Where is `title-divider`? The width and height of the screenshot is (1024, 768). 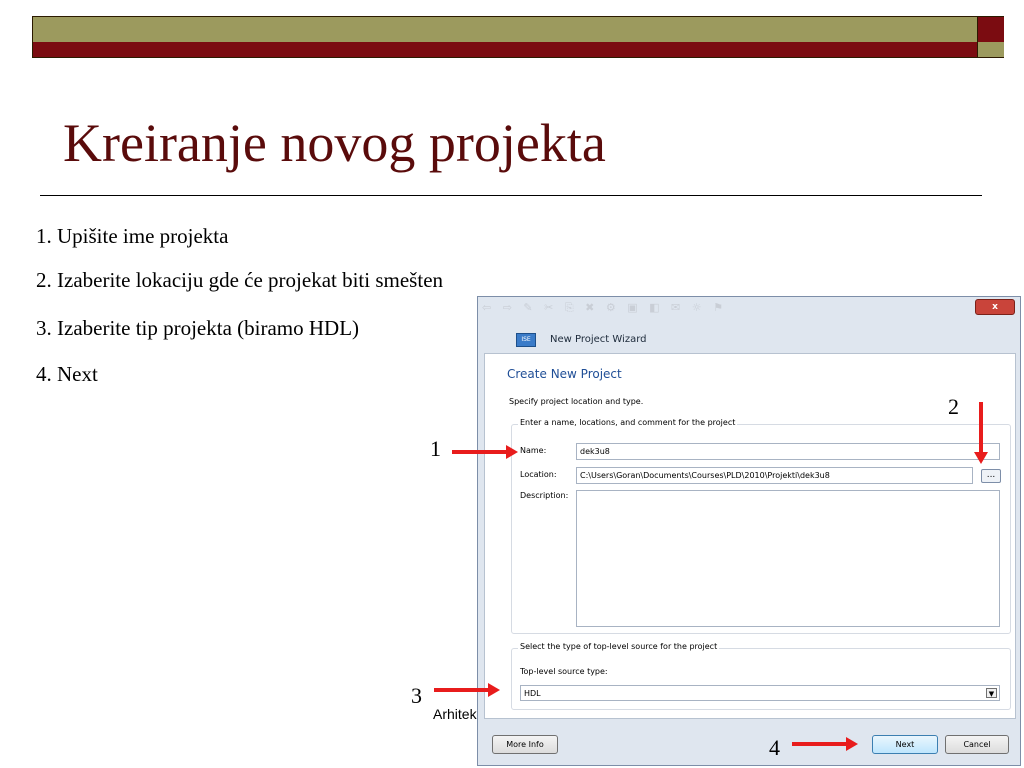 title-divider is located at coordinates (511, 195).